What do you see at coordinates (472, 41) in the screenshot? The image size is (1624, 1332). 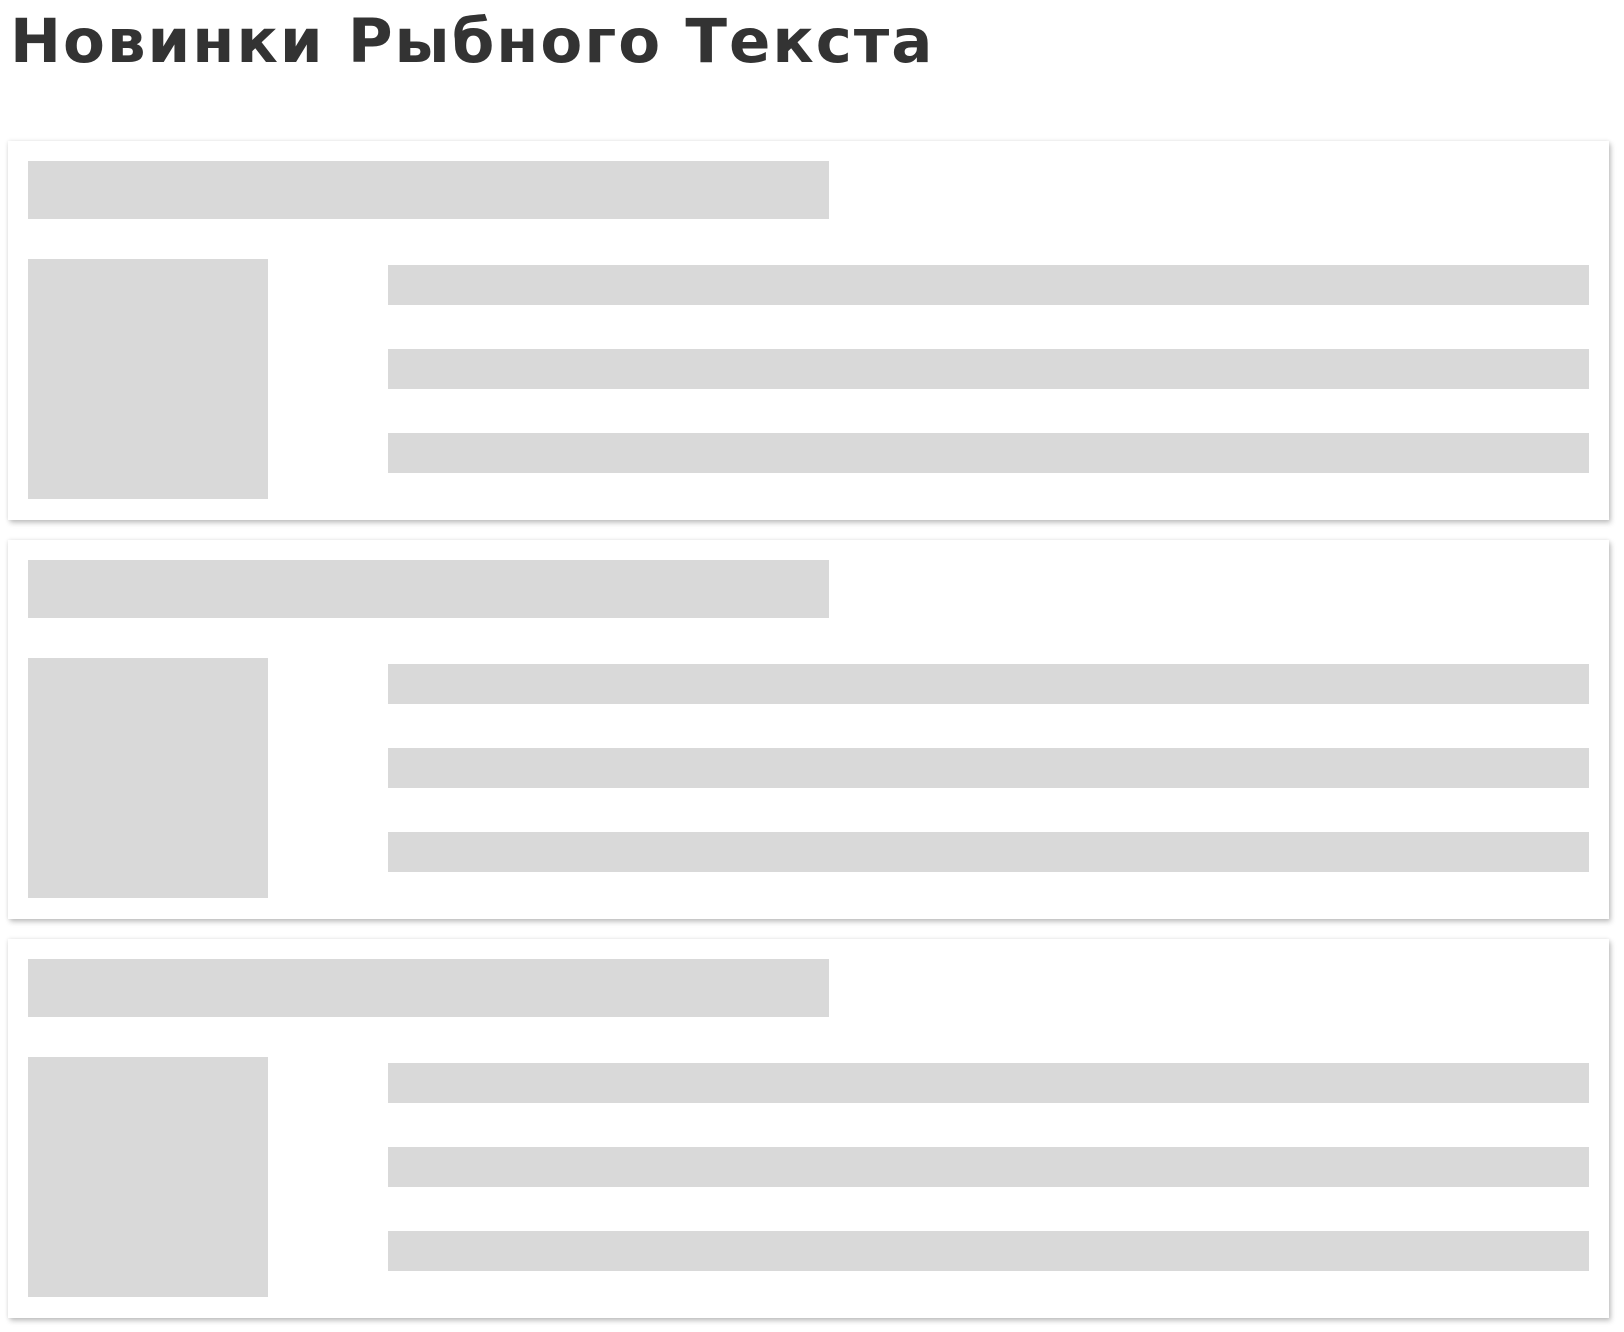 I see `page-title: Новинки Рыбного Текста` at bounding box center [472, 41].